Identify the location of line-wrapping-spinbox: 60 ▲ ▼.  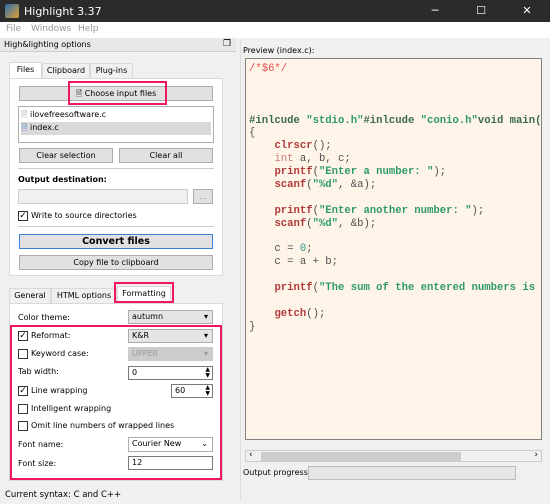
(192, 391).